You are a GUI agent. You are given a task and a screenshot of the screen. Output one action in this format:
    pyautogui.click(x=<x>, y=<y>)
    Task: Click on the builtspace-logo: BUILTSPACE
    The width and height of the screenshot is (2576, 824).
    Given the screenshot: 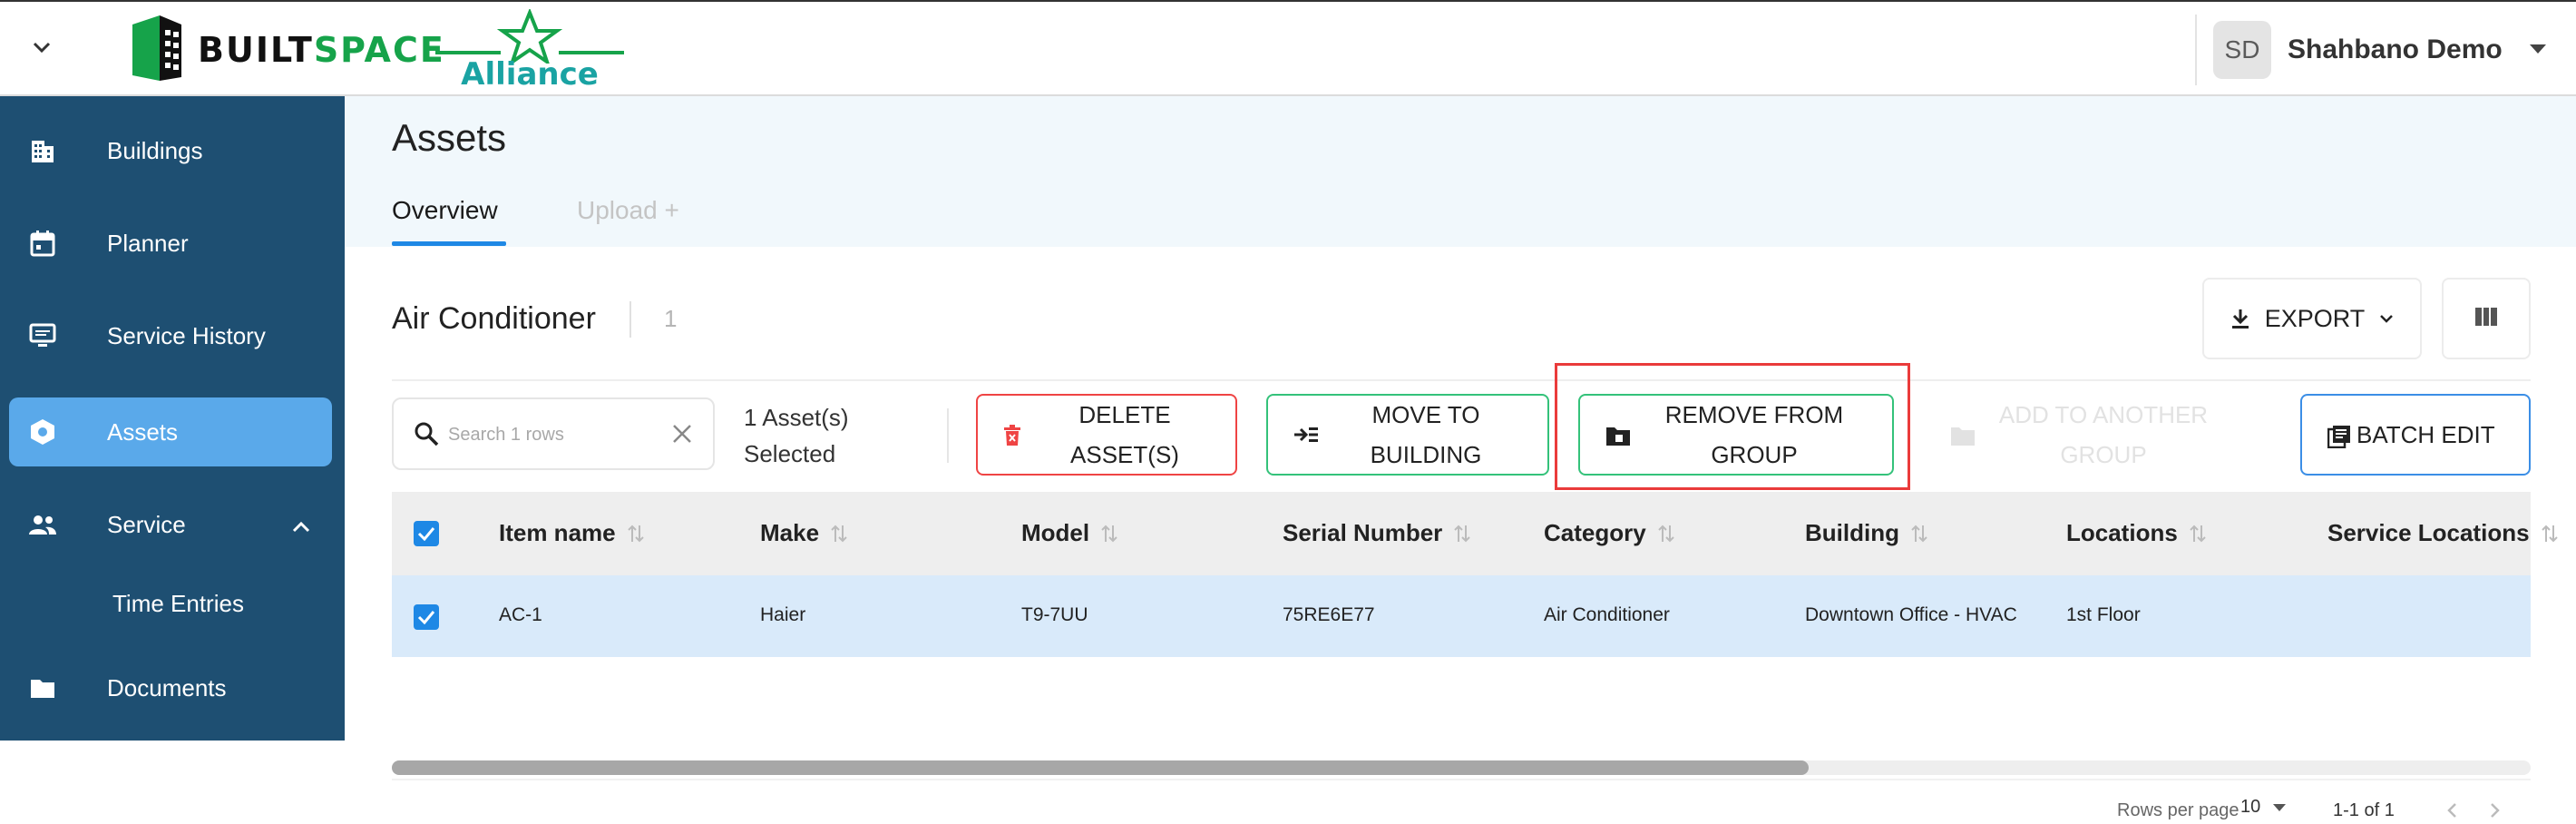 What is the action you would take?
    pyautogui.click(x=285, y=50)
    